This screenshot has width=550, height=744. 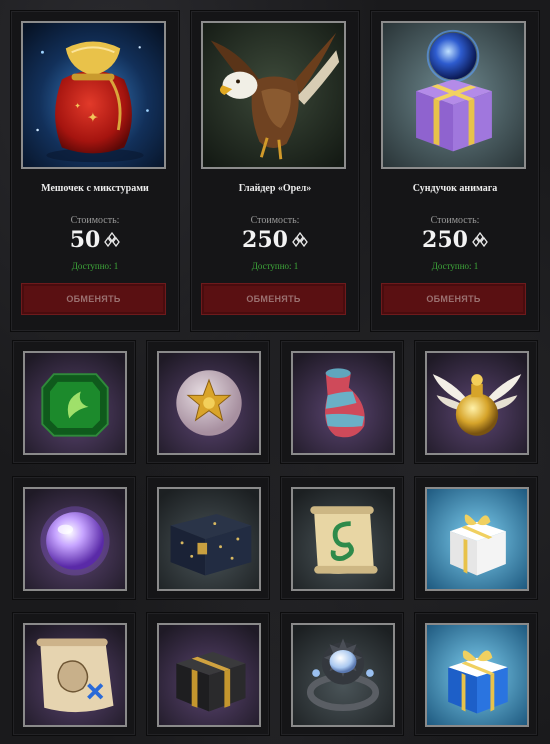 I want to click on blue-gift-box-icon, so click(x=477, y=675).